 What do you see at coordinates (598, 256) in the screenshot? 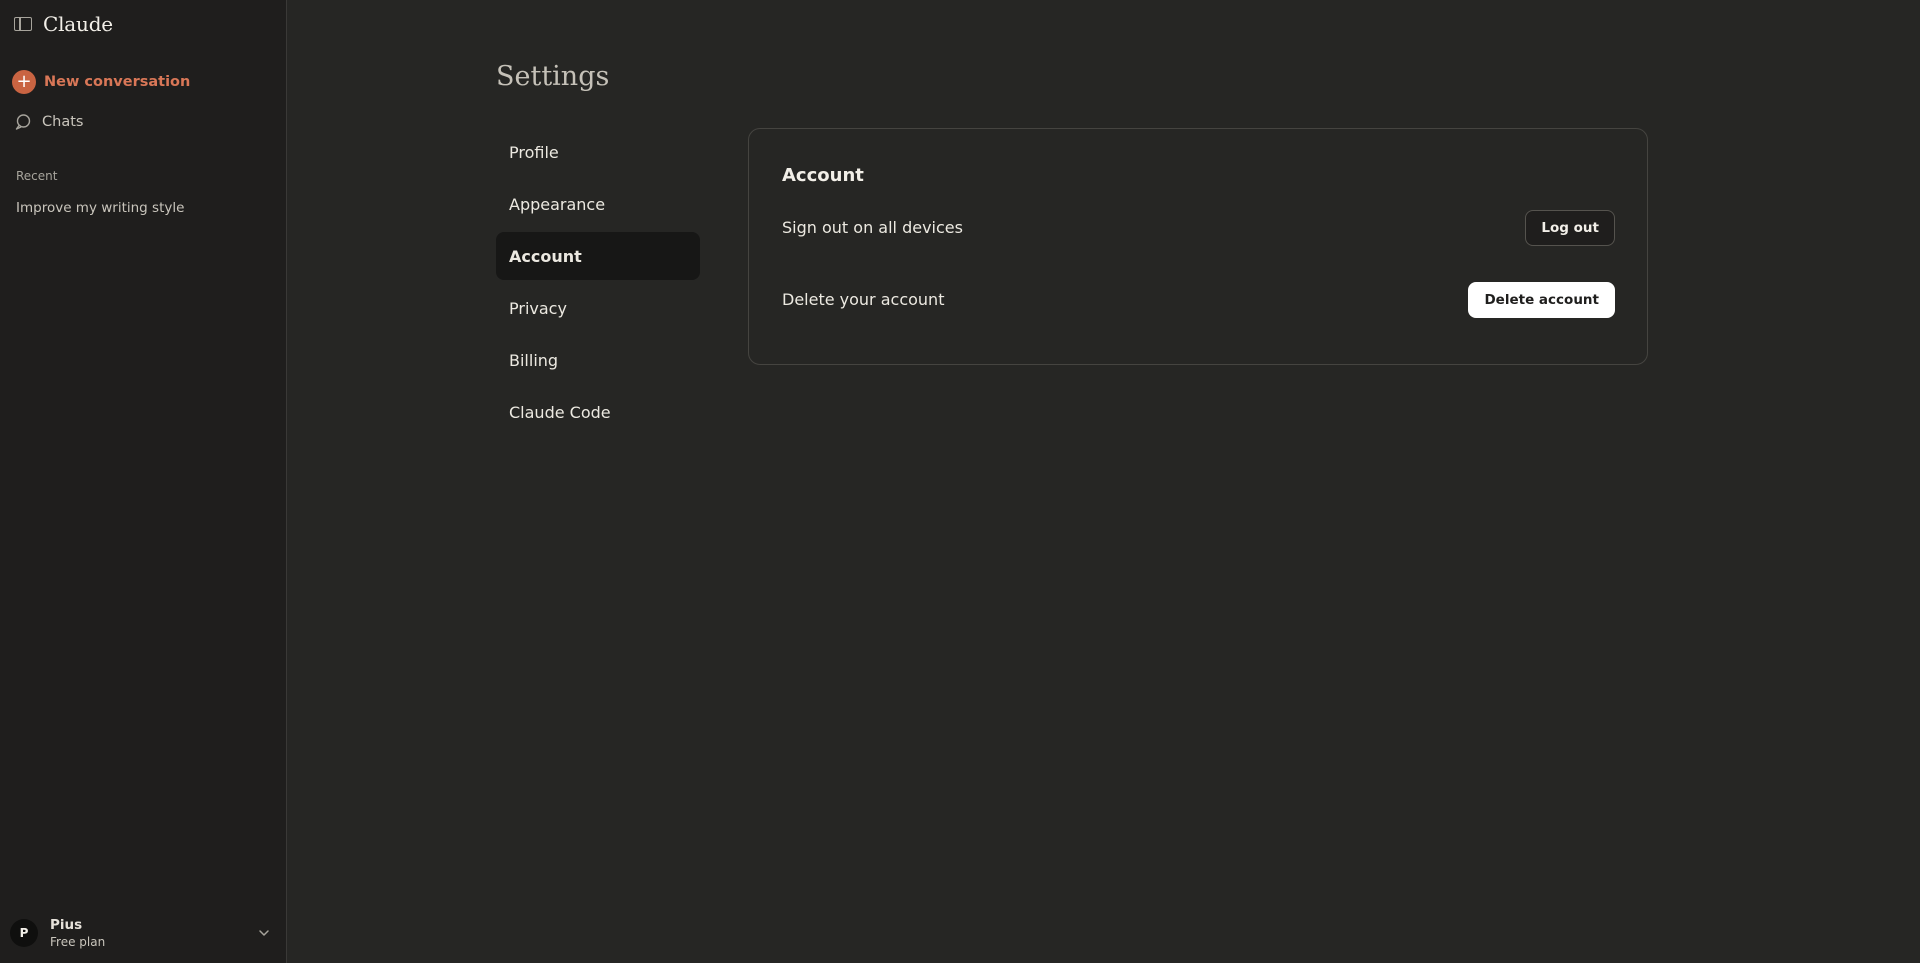
I see `tab-account: Account` at bounding box center [598, 256].